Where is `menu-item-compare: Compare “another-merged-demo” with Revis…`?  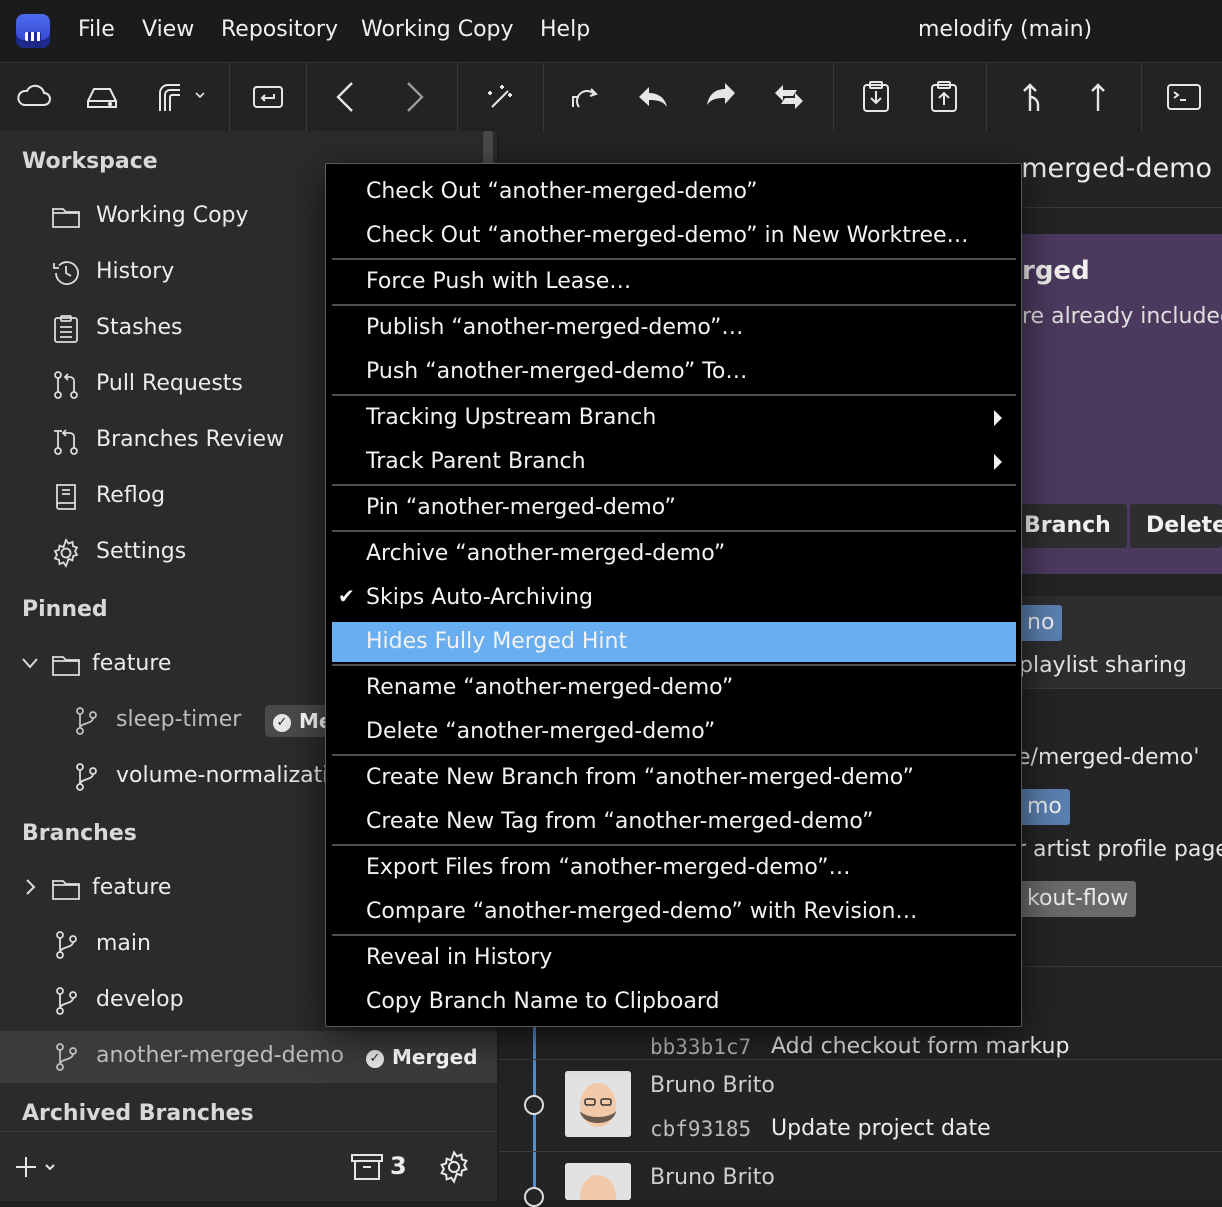
menu-item-compare: Compare “another-merged-demo” with Revis… is located at coordinates (674, 912).